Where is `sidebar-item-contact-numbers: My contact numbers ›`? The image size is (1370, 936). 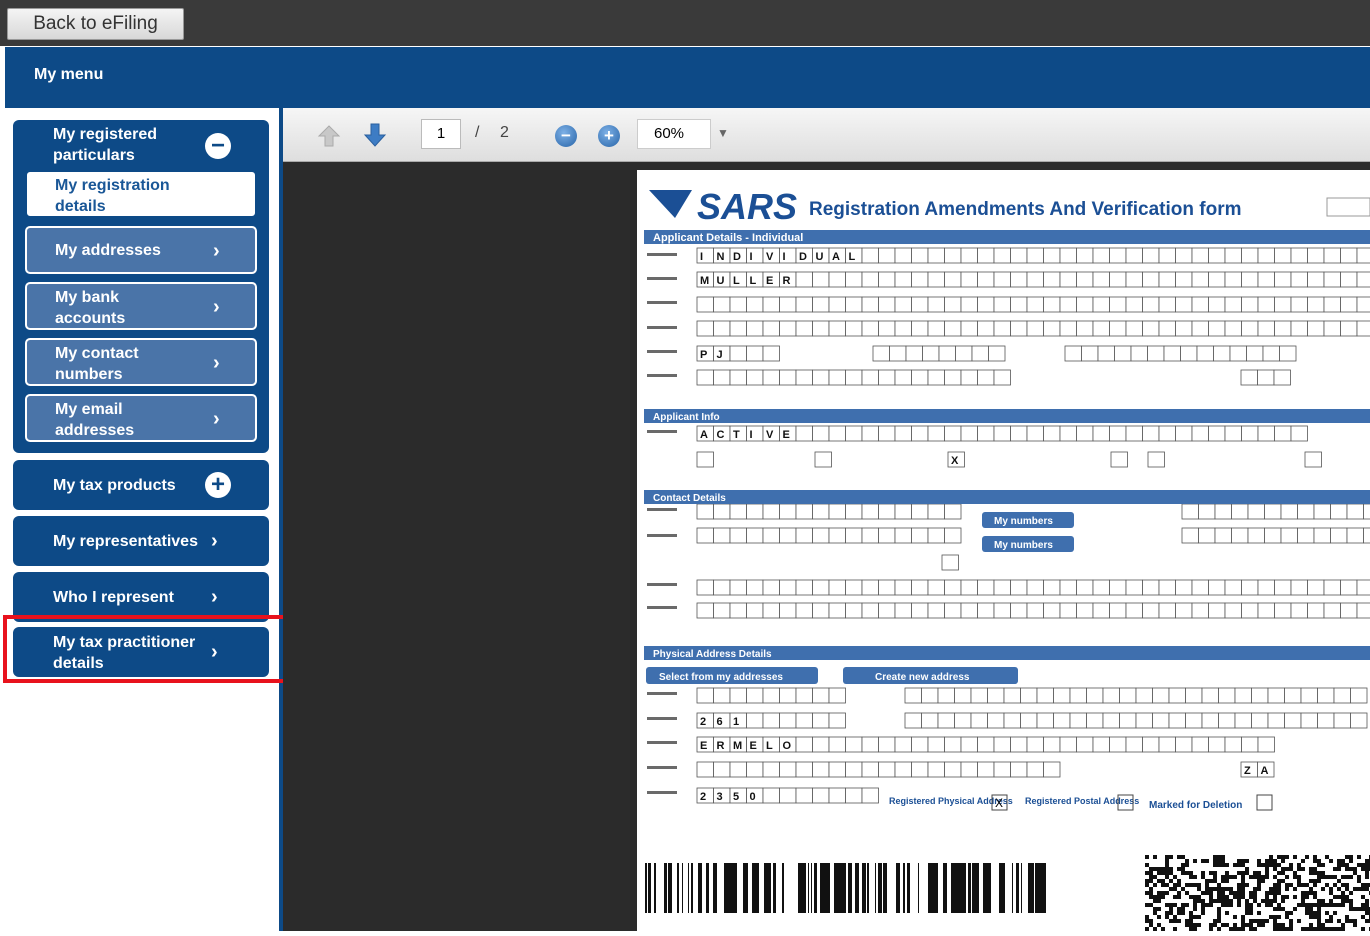 sidebar-item-contact-numbers: My contact numbers › is located at coordinates (141, 362).